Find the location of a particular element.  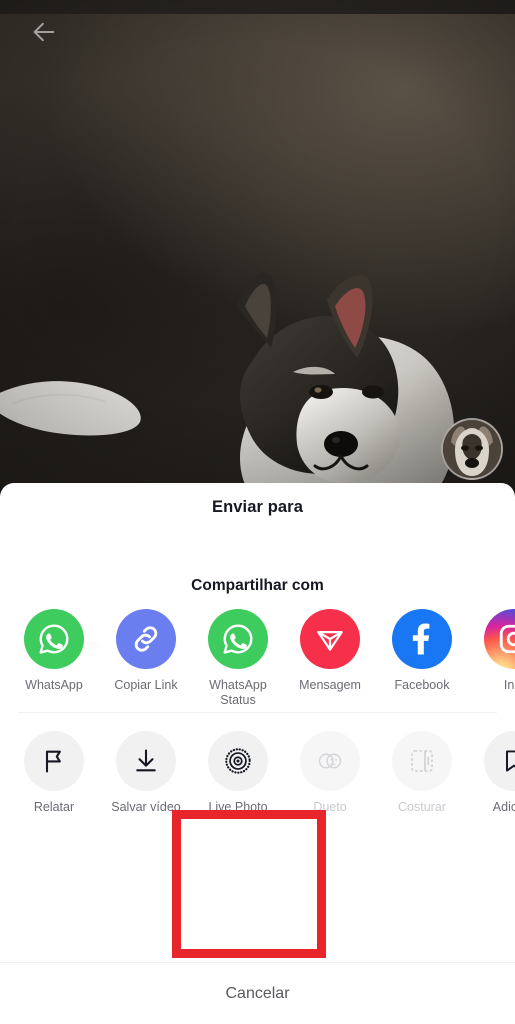

share-item-facebook: Facebook is located at coordinates (422, 651).